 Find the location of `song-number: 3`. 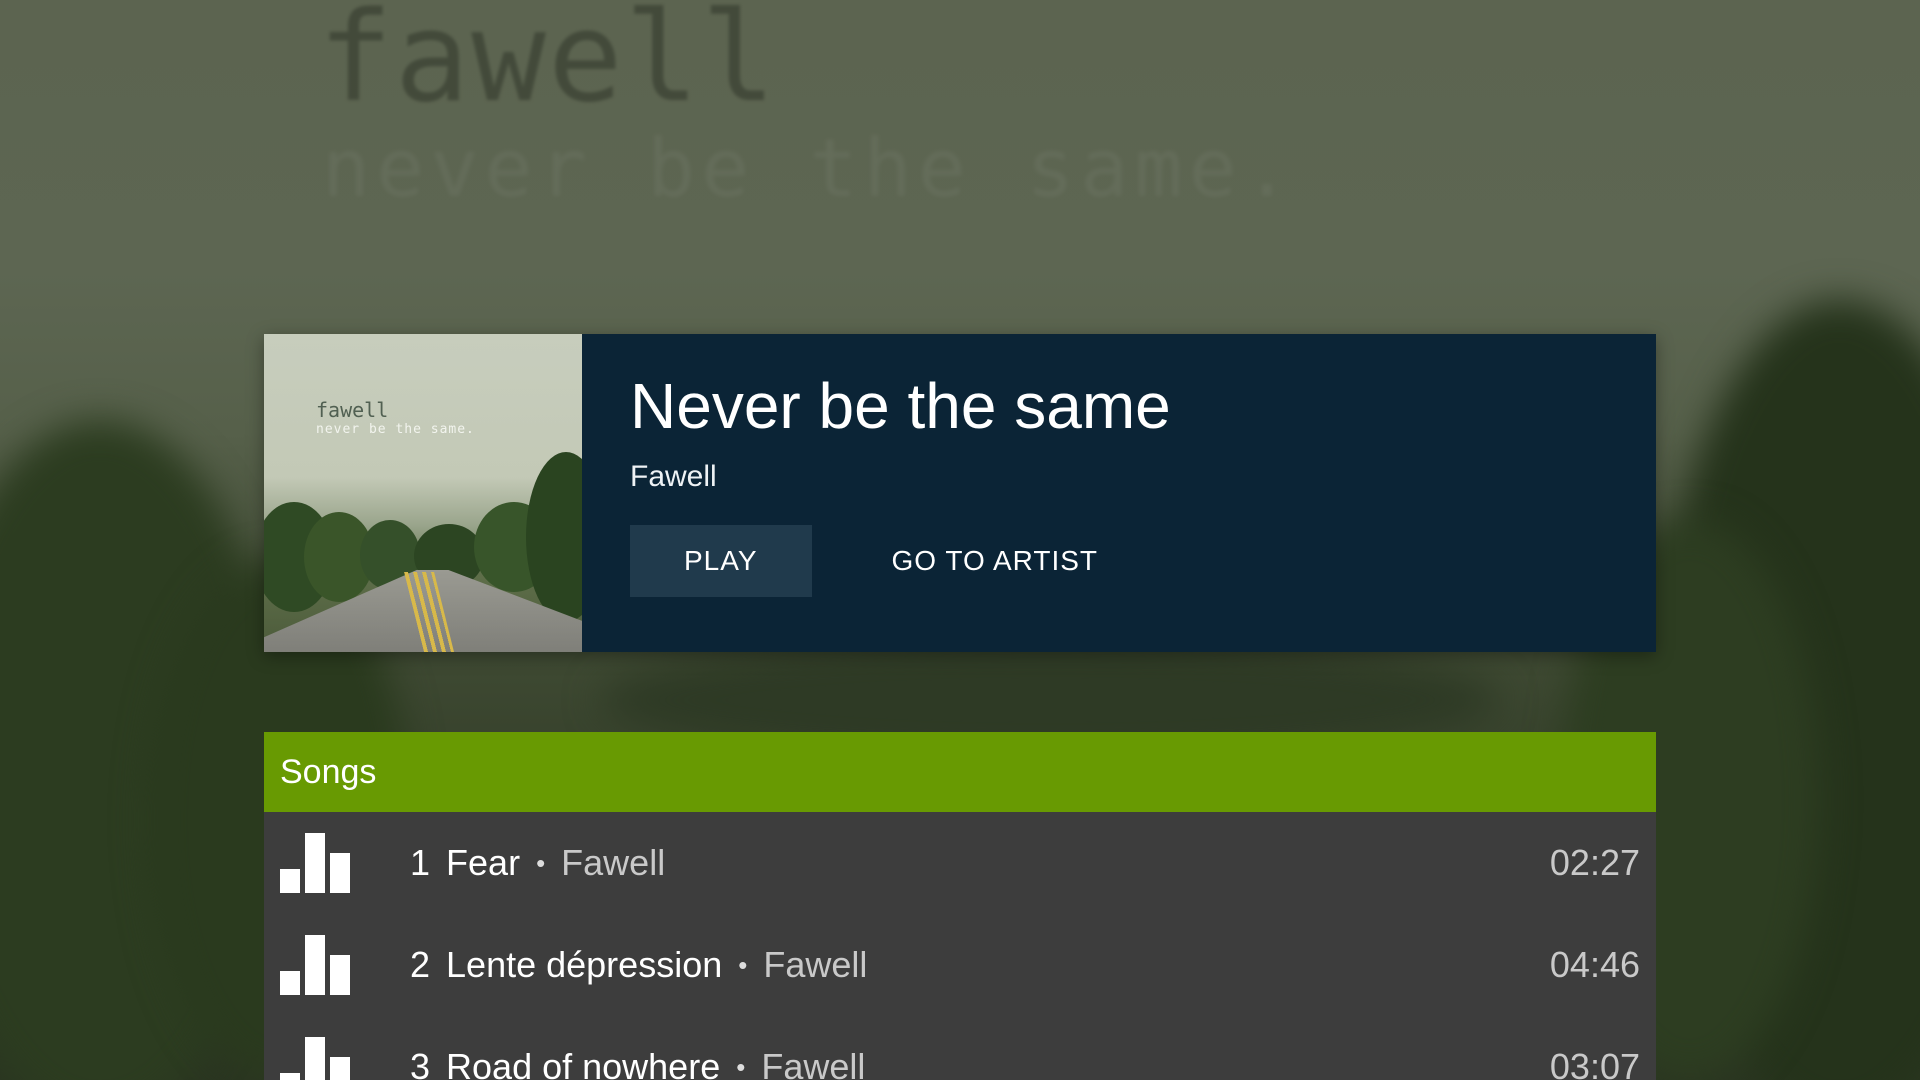

song-number: 3 is located at coordinates (420, 1063).